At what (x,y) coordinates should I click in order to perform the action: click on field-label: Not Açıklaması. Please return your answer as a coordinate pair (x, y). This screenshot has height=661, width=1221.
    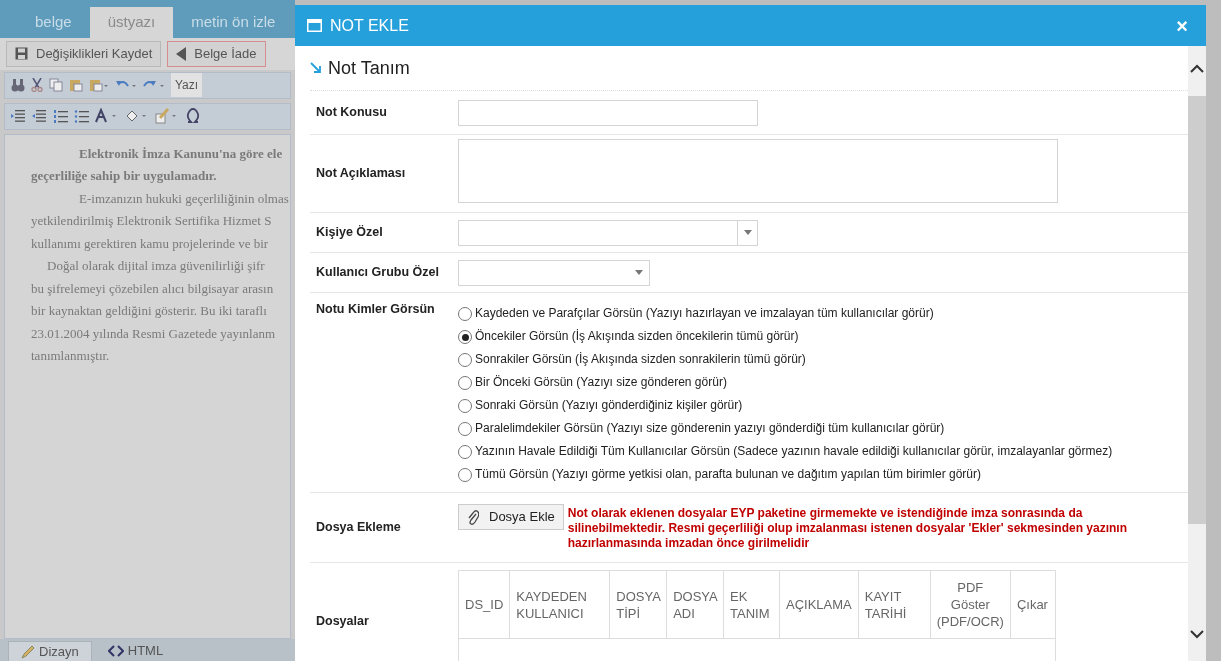
    Looking at the image, I should click on (361, 174).